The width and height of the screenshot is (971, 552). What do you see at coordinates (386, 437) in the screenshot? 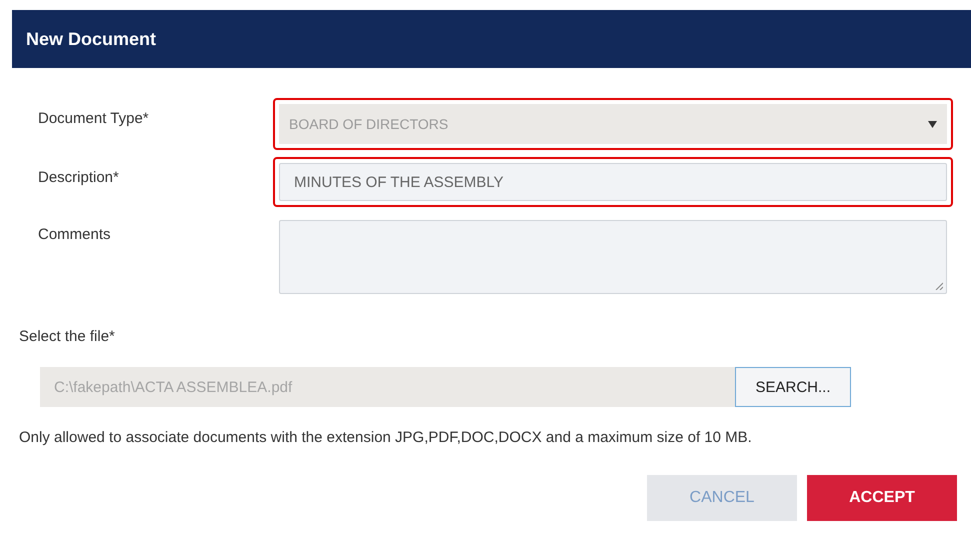
I see `file-note: Only allowed to associate documents with the extension JPG,PDF,DOC,DOCX and a maximum size of 10 MB.` at bounding box center [386, 437].